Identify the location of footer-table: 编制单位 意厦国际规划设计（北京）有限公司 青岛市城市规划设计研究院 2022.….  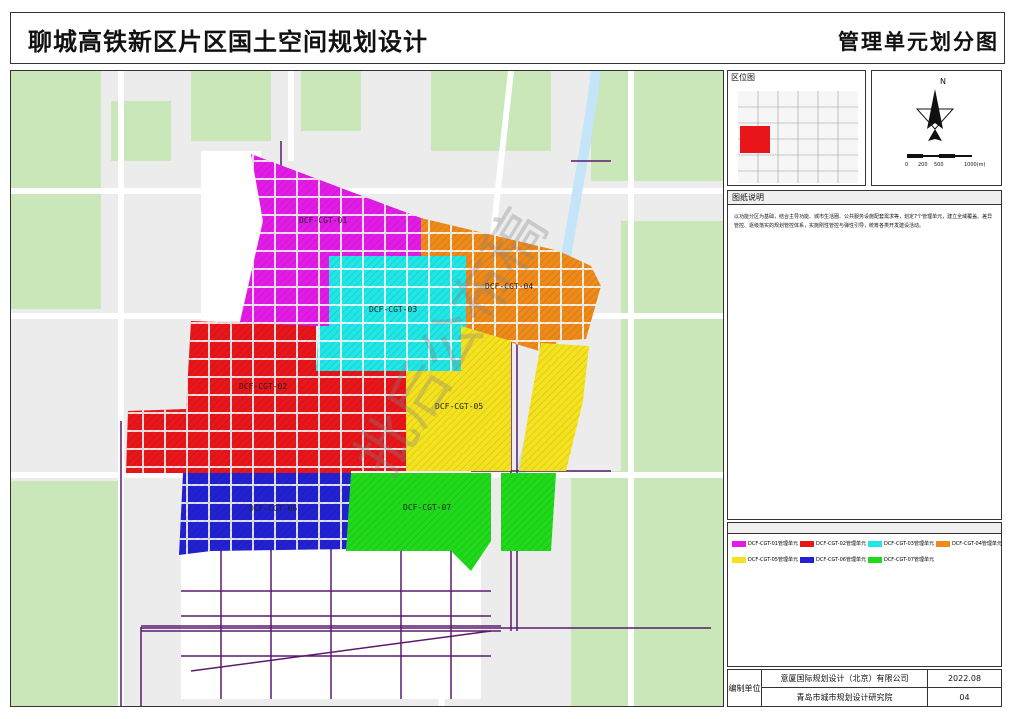
(864, 688).